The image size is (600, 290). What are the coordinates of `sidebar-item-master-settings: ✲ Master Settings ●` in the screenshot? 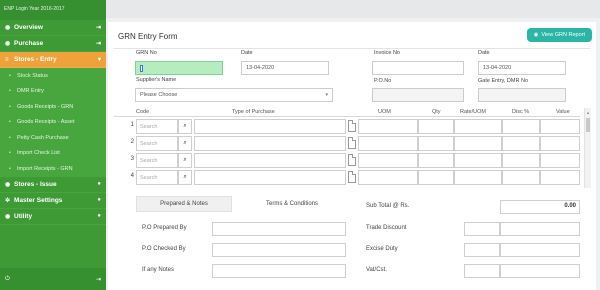 It's located at (53, 201).